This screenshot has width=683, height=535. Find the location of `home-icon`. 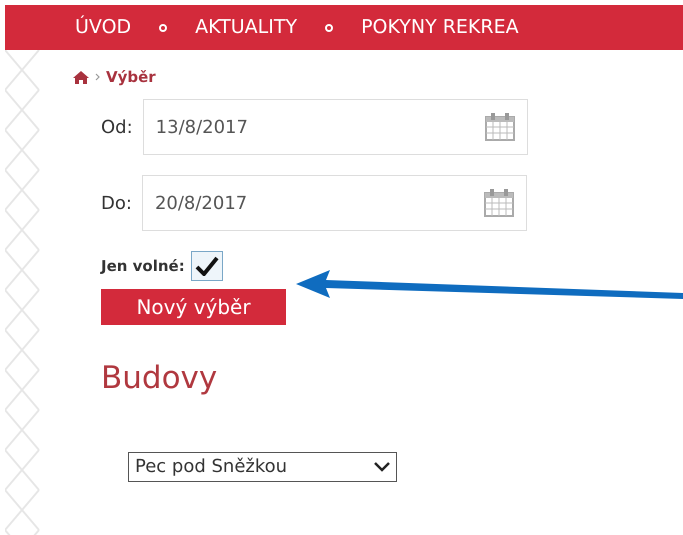

home-icon is located at coordinates (81, 77).